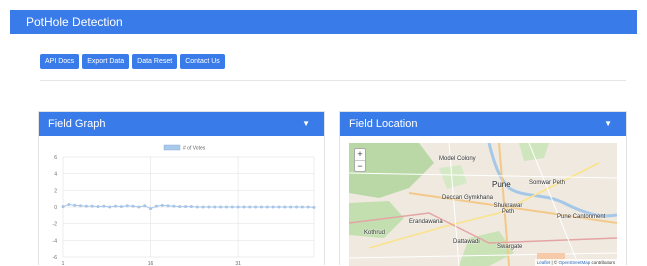  Describe the element at coordinates (74, 22) in the screenshot. I see `app-title: PotHole Detection` at that location.